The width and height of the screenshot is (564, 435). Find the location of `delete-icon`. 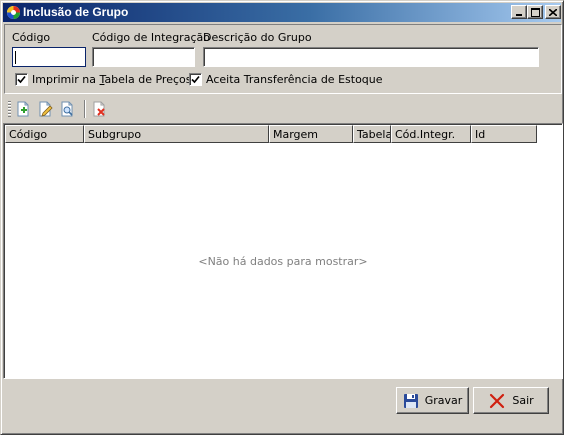

delete-icon is located at coordinates (99, 109).